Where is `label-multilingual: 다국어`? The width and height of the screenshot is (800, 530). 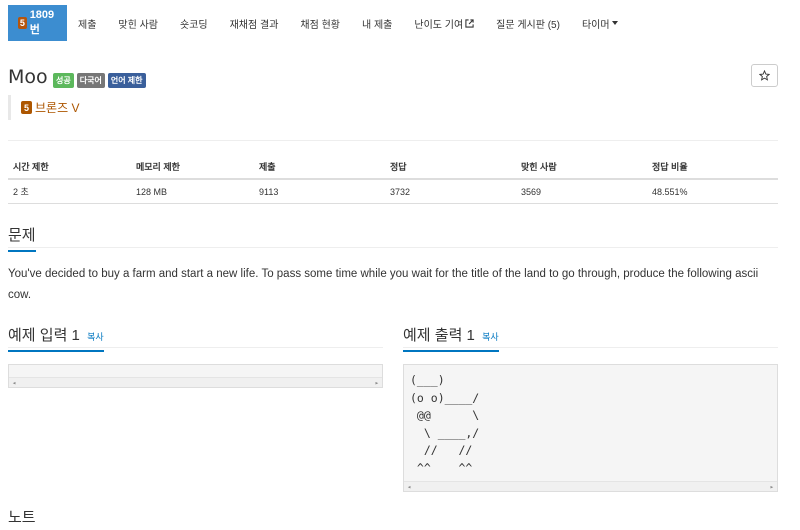 label-multilingual: 다국어 is located at coordinates (90, 80).